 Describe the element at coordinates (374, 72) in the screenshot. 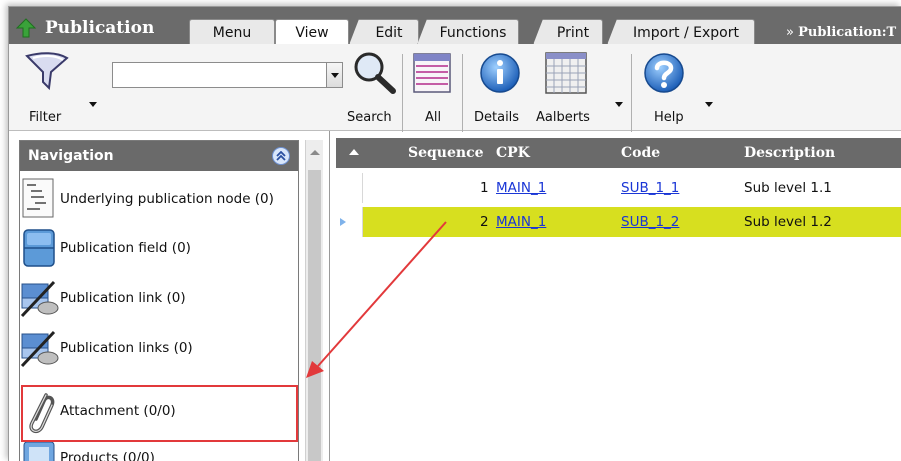

I see `search-icon` at that location.